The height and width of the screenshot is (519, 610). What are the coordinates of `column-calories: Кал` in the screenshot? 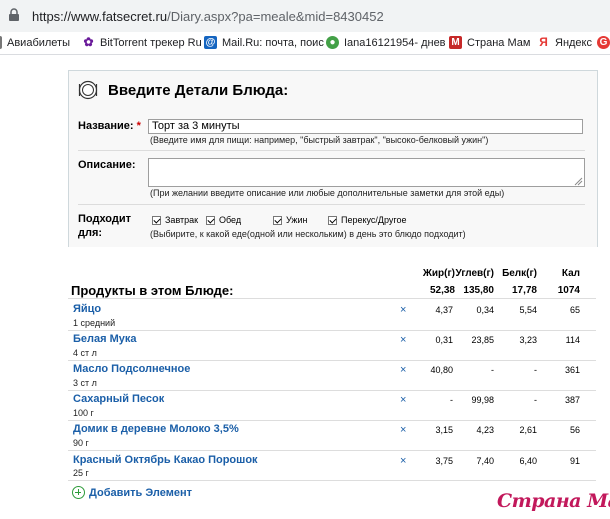 It's located at (570, 273).